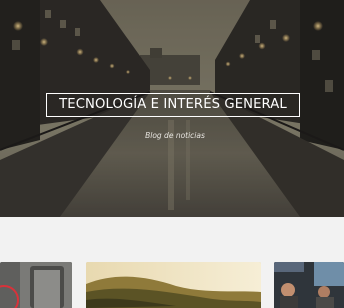 The width and height of the screenshot is (344, 308). What do you see at coordinates (173, 105) in the screenshot?
I see `site-title: TECNOLOGÍA E INTERÉS GENERAL` at bounding box center [173, 105].